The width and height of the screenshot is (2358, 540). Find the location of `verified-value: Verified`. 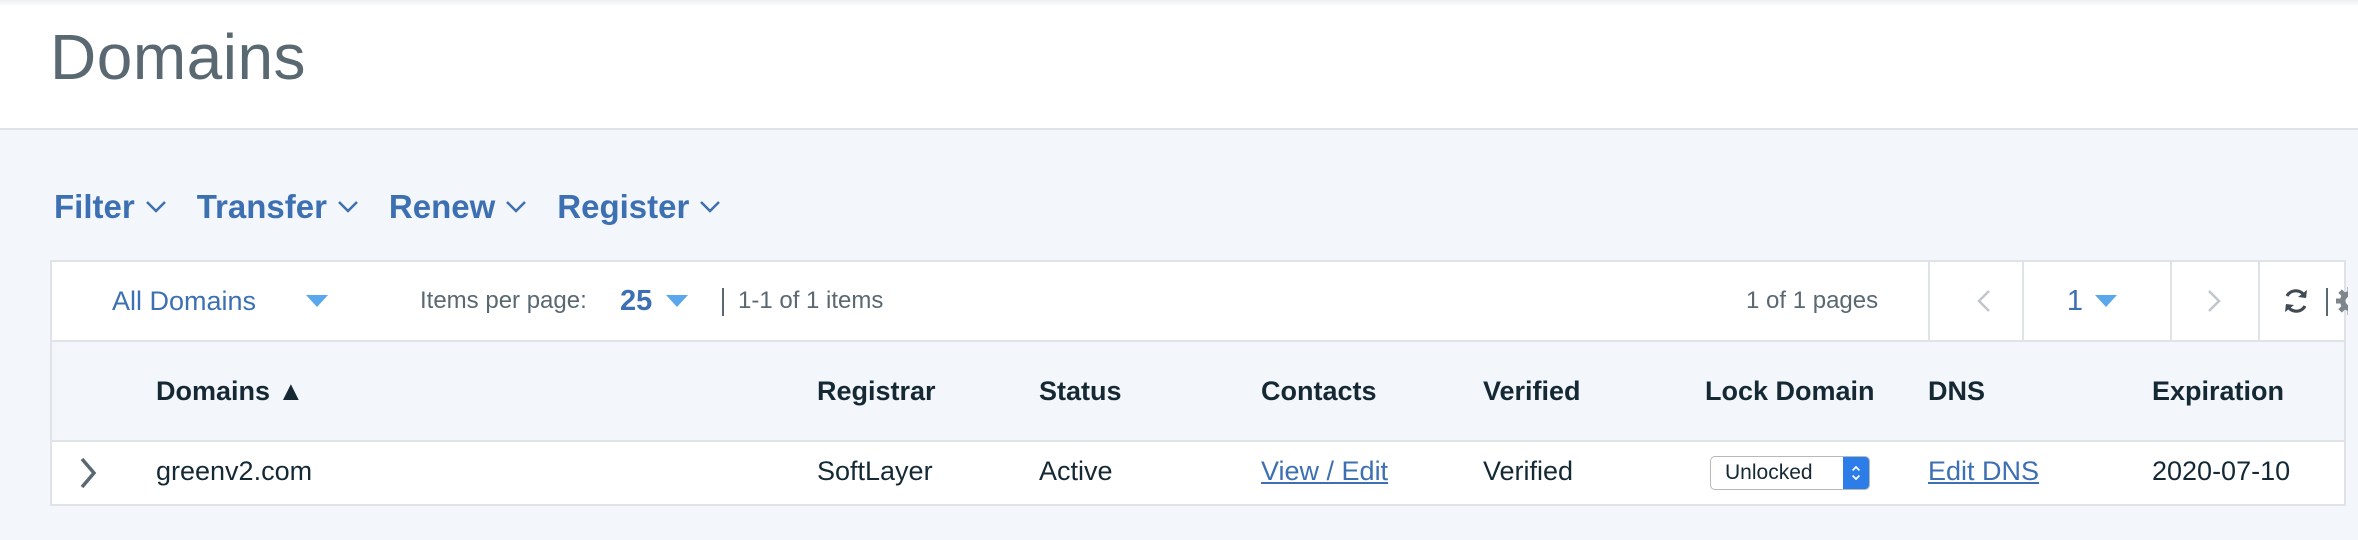

verified-value: Verified is located at coordinates (1528, 471).